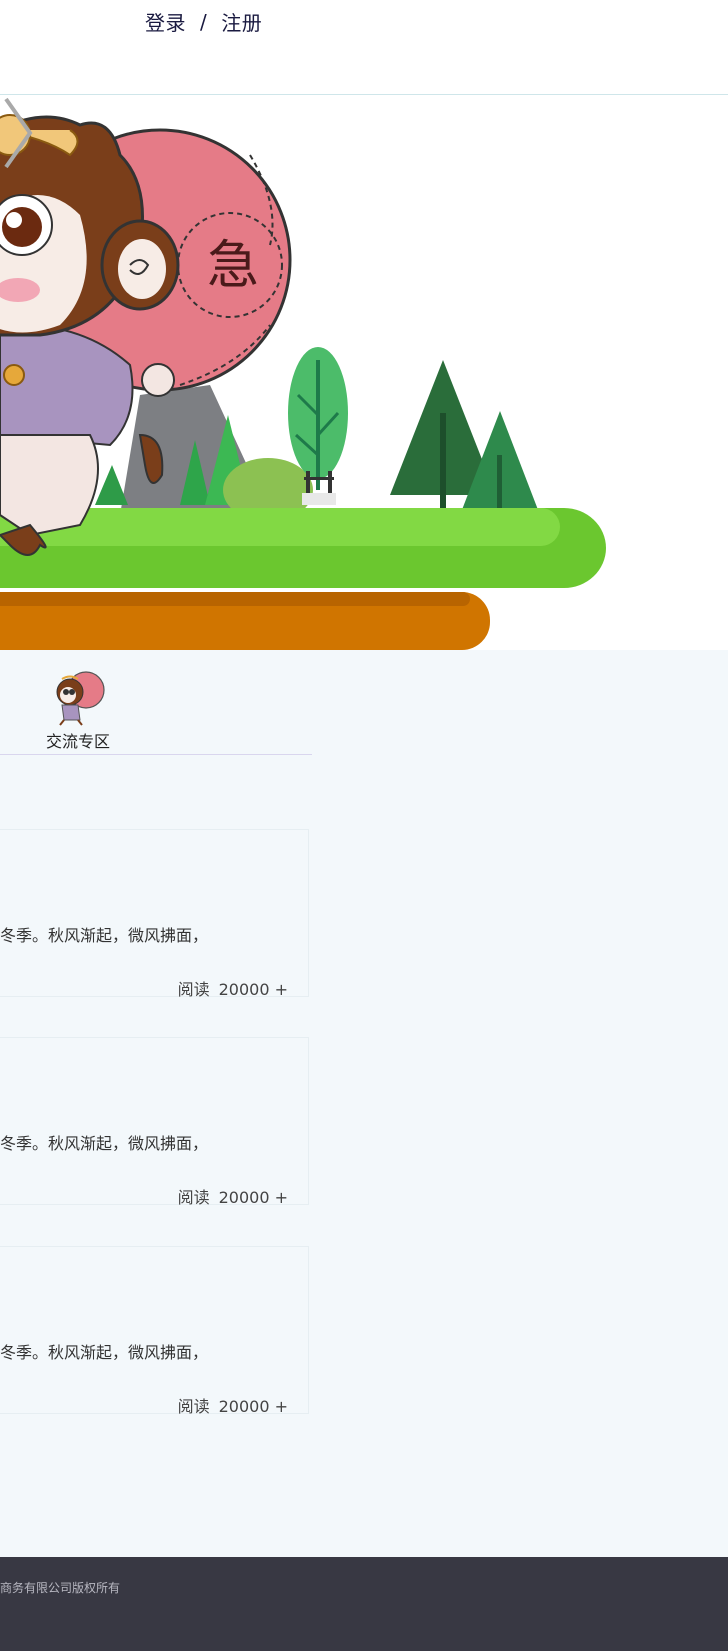 The image size is (728, 1651). I want to click on category-item-exchange: 交流专区, so click(78, 710).